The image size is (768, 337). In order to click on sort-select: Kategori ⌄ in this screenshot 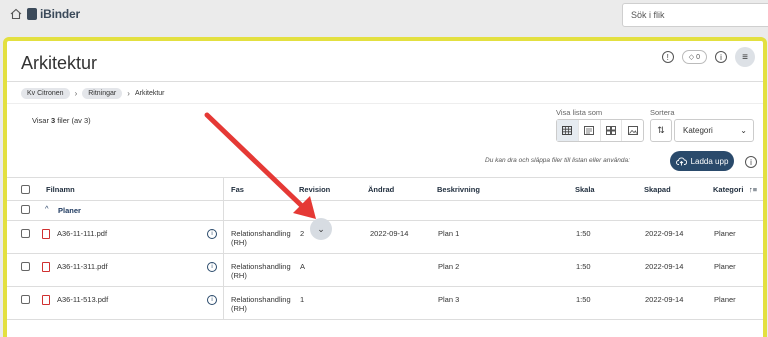, I will do `click(714, 130)`.